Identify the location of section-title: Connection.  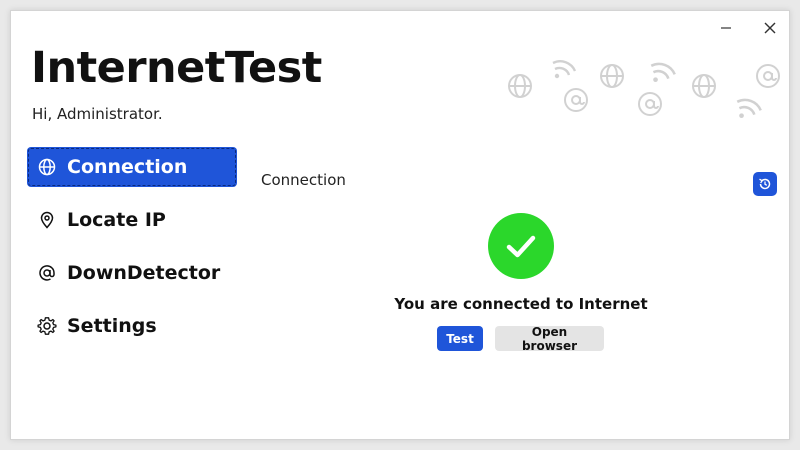
(303, 180).